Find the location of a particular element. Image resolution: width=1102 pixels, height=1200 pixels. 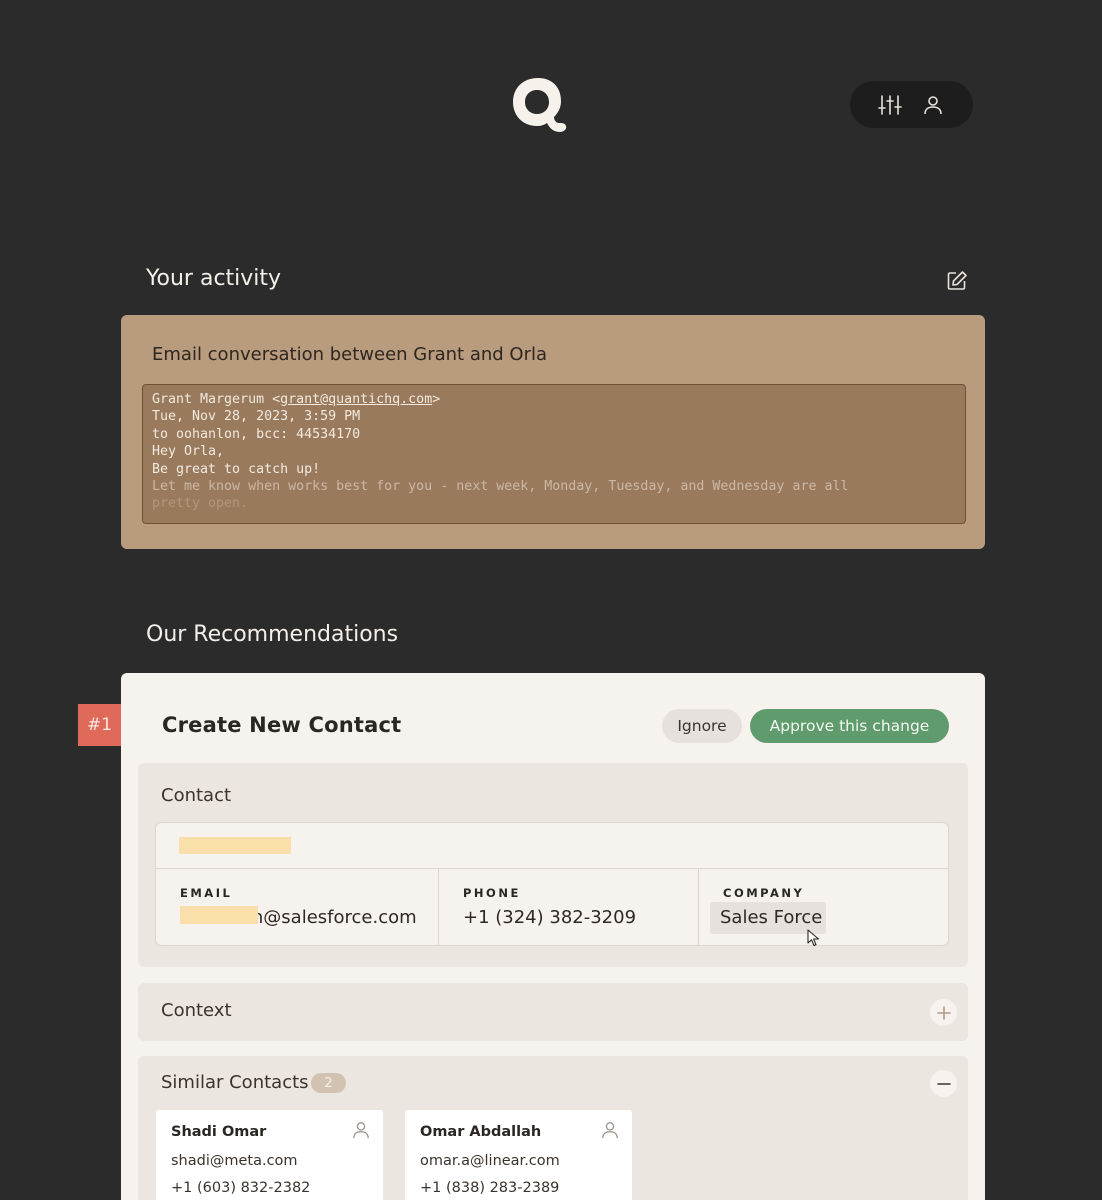

email-recipients: to oohanlon, bcc: 44534170 is located at coordinates (256, 434).